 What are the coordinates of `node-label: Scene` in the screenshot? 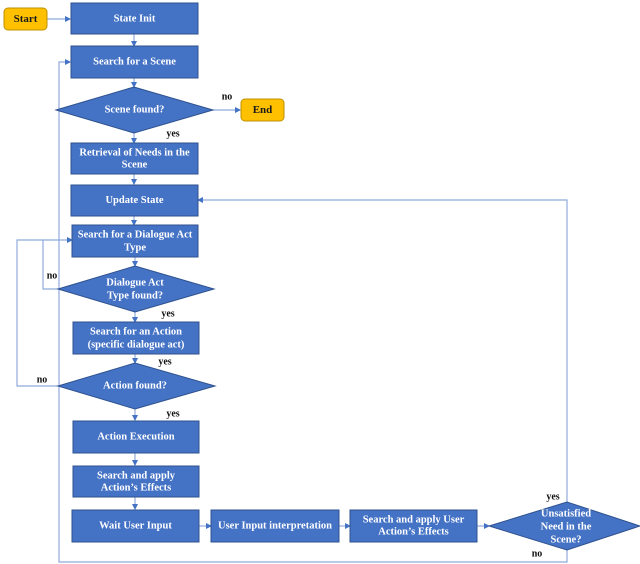 It's located at (135, 164).